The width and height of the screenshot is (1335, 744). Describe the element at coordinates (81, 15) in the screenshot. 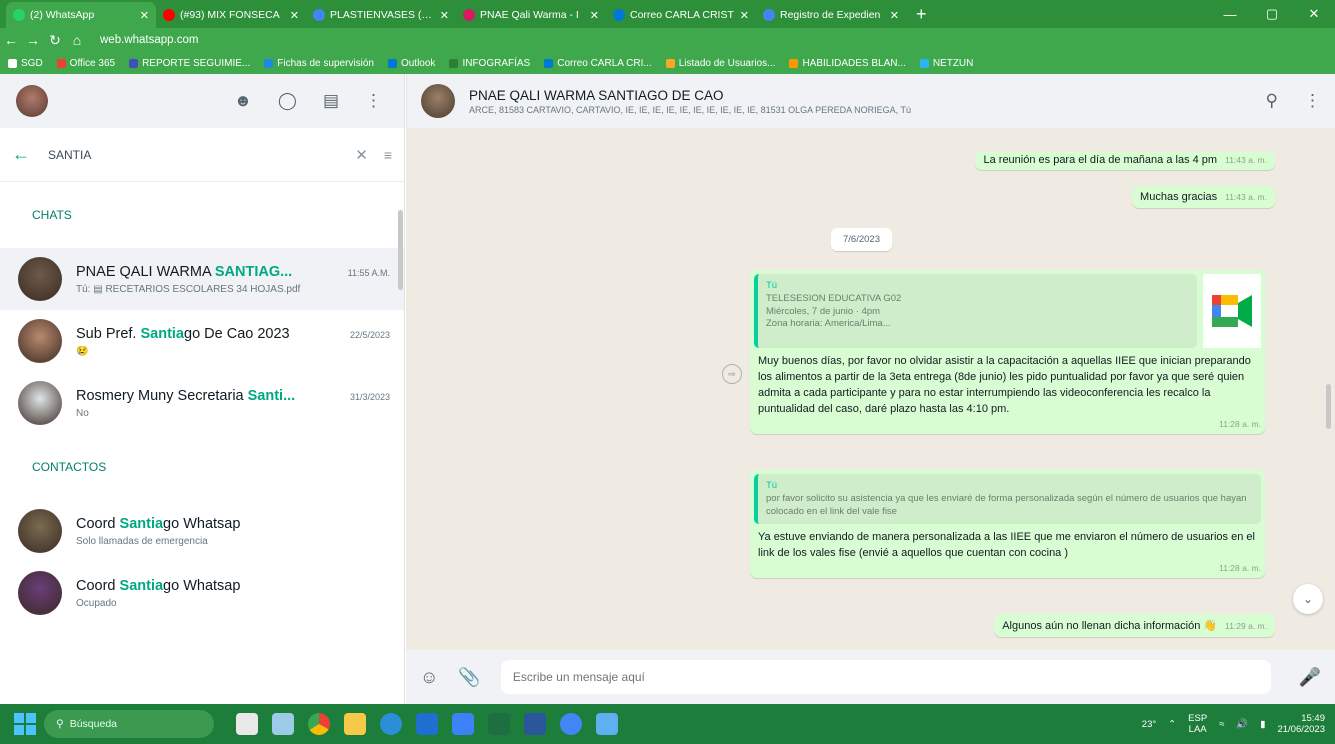

I see `browser-tab: (2) WhatsApp ✕` at that location.